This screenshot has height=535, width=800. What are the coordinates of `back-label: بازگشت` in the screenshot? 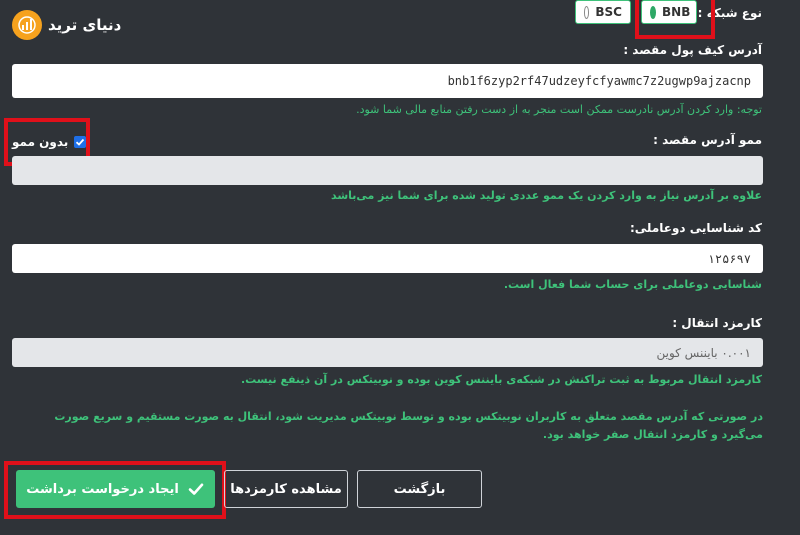 It's located at (419, 489).